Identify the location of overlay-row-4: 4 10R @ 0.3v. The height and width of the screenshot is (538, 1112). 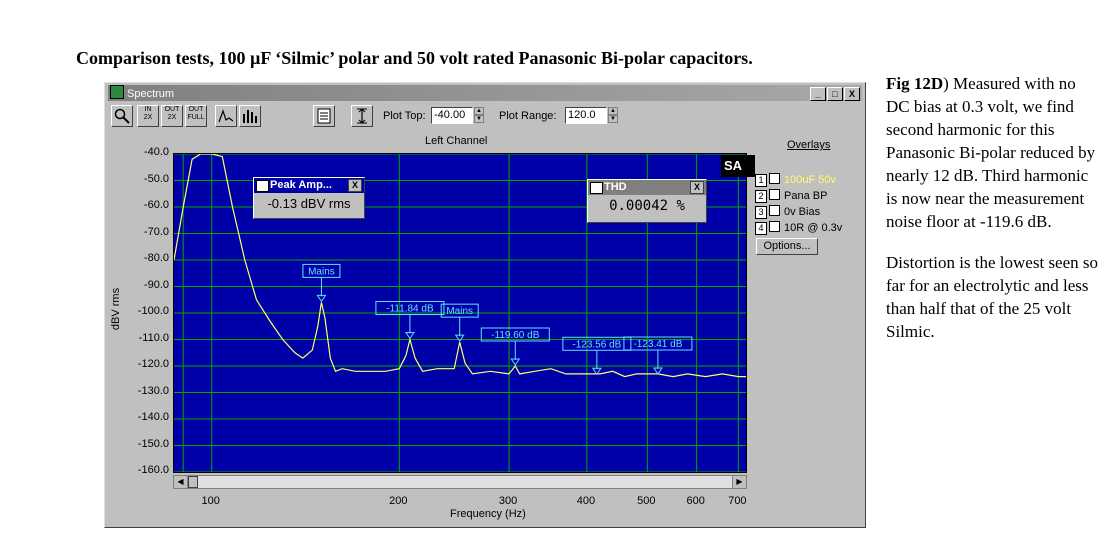
(799, 228).